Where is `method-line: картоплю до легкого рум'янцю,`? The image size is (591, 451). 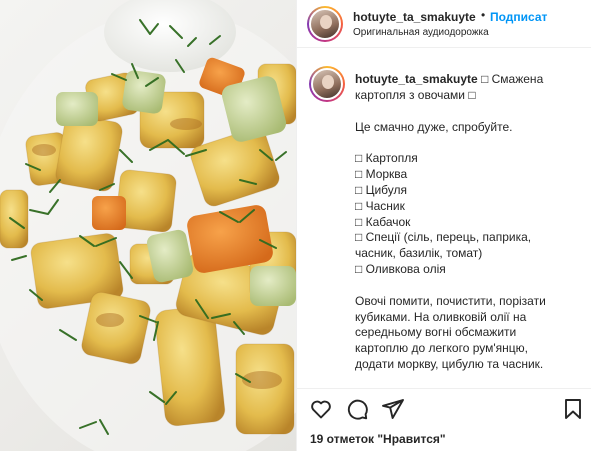 method-line: картоплю до легкого рум'янцю, is located at coordinates (441, 348).